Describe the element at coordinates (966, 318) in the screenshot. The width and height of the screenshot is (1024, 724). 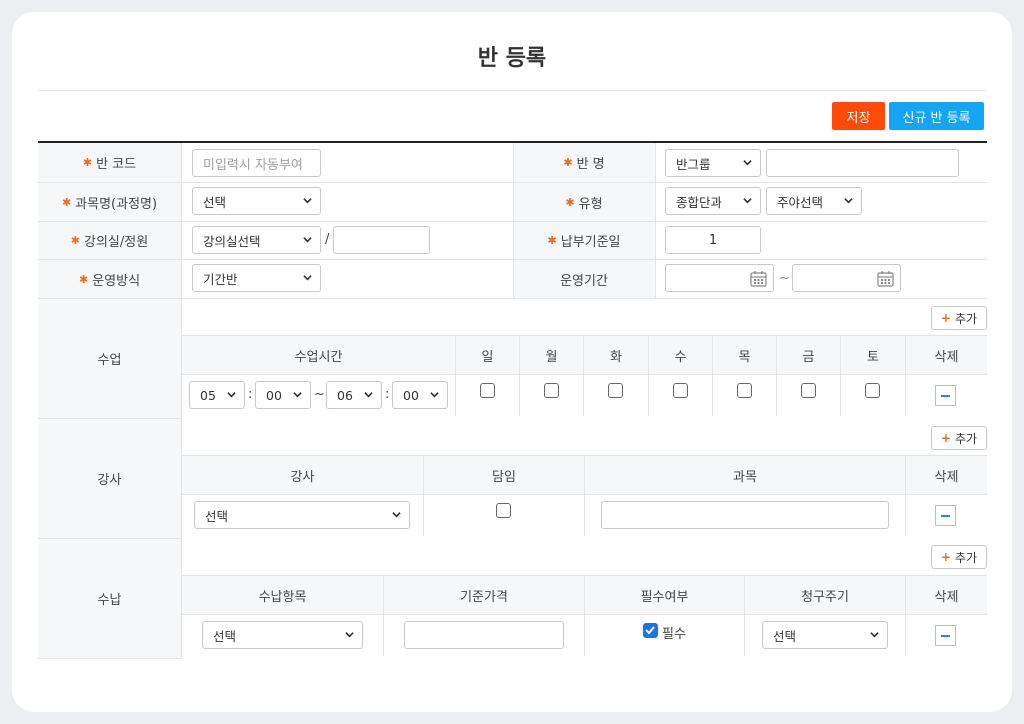
I see `lesson-add-label: 추가` at that location.